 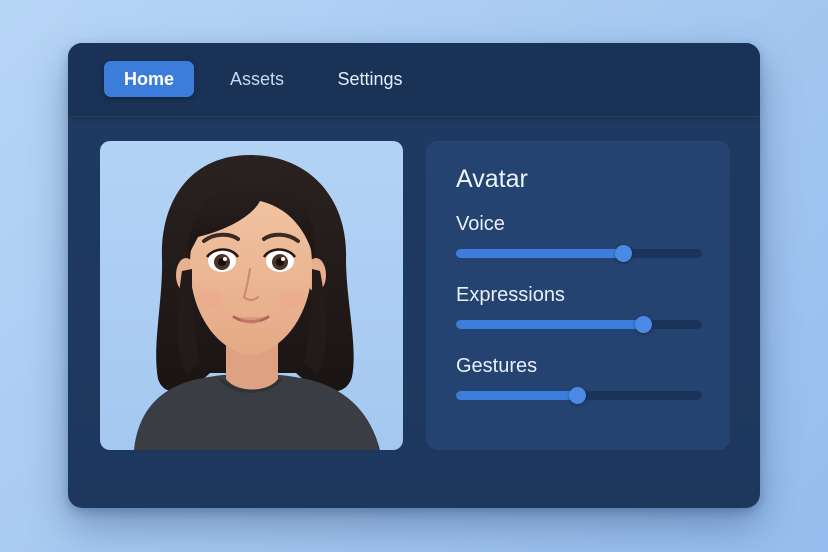 I want to click on tab-settings: Settings, so click(x=370, y=79).